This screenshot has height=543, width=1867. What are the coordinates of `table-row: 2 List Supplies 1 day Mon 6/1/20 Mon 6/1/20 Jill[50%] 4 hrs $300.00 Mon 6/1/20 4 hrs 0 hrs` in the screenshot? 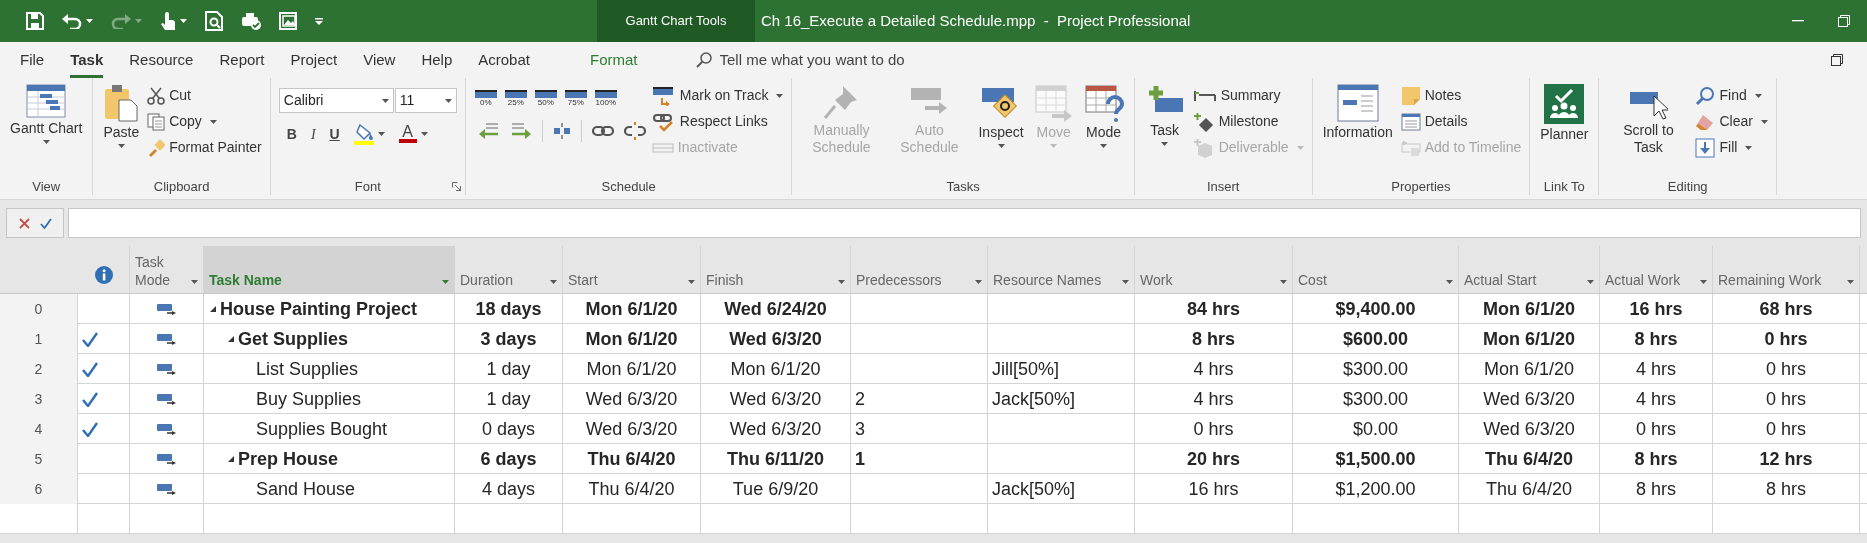 It's located at (933, 369).